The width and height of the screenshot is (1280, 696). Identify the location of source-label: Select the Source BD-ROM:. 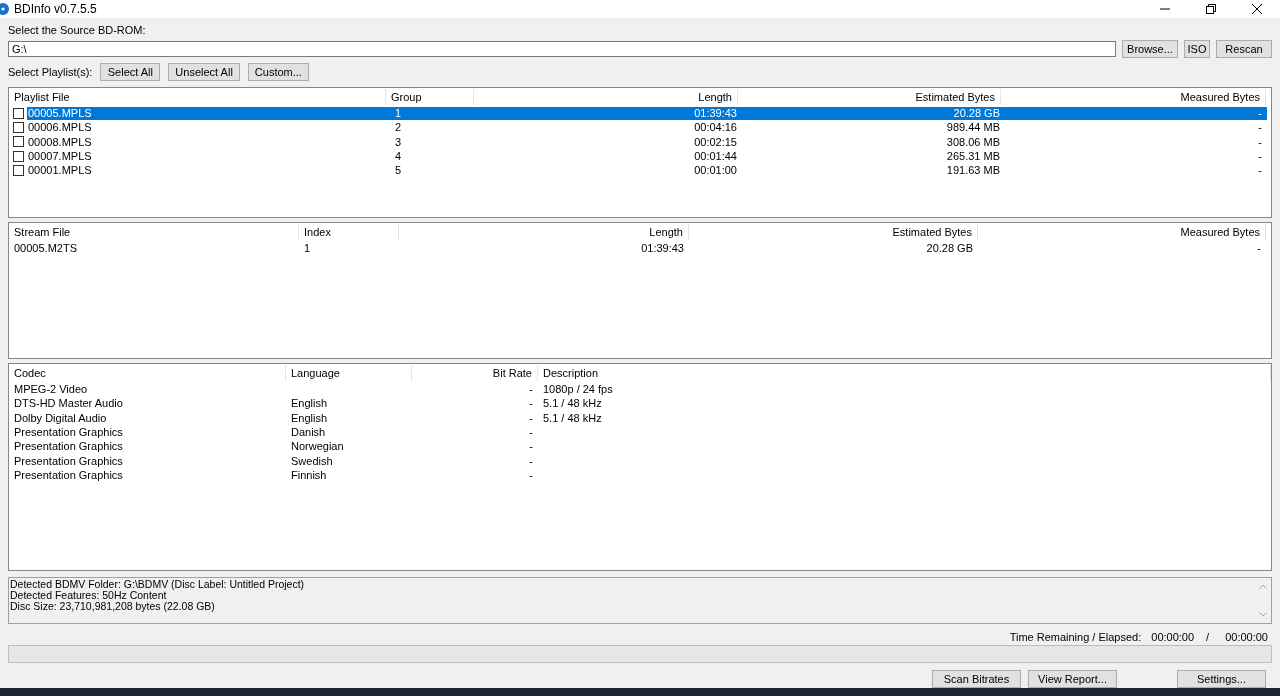
(77, 30).